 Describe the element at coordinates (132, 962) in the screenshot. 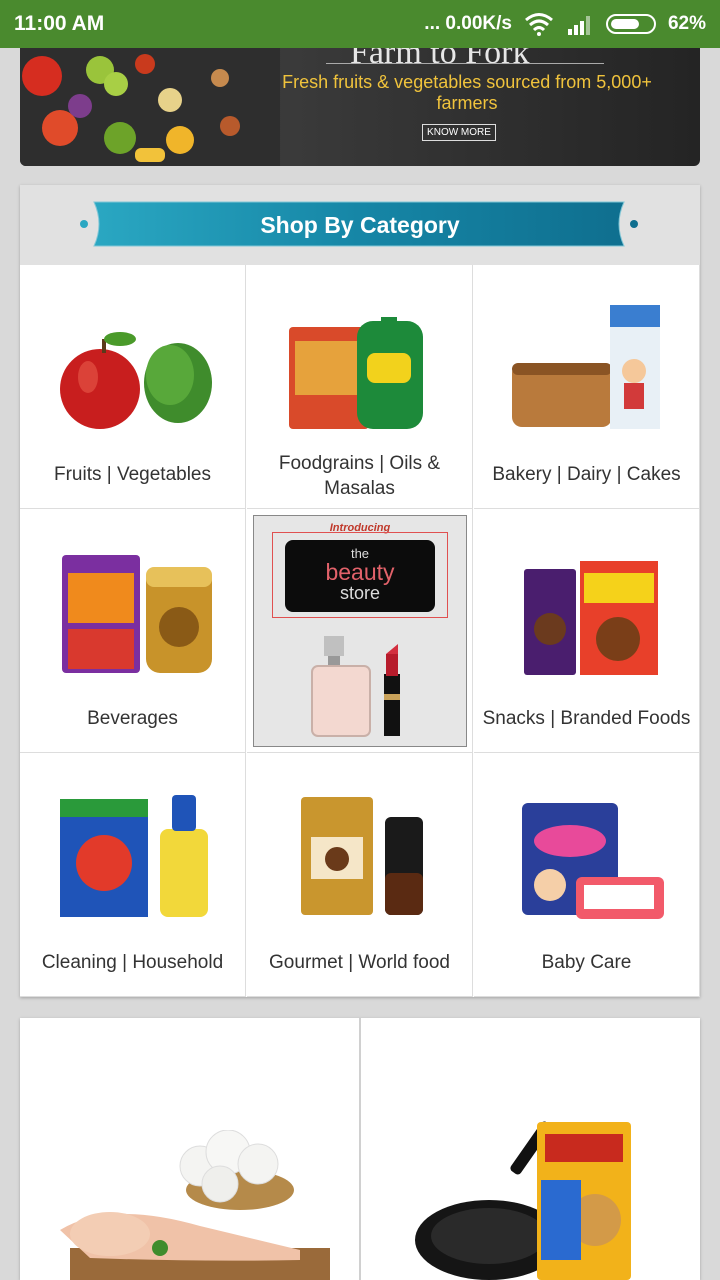

I see `category-label: Cleaning | Household` at that location.